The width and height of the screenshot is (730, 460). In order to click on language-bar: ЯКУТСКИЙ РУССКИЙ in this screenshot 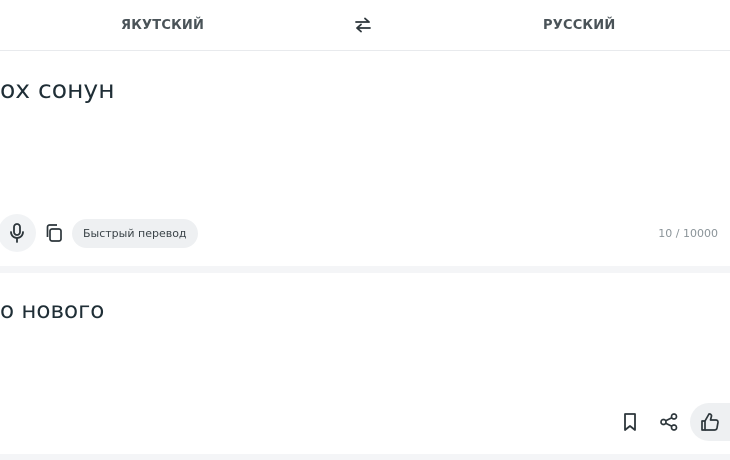, I will do `click(365, 25)`.